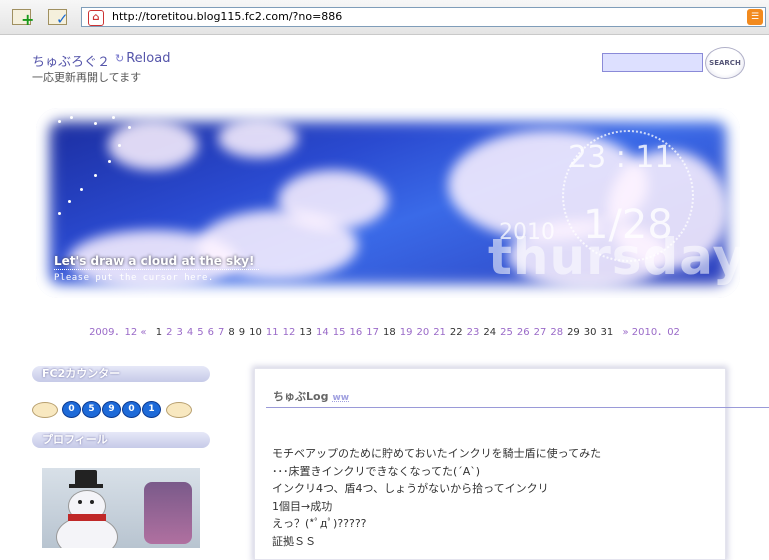 The height and width of the screenshot is (560, 769). I want to click on calendar-day-16: 16, so click(356, 332).